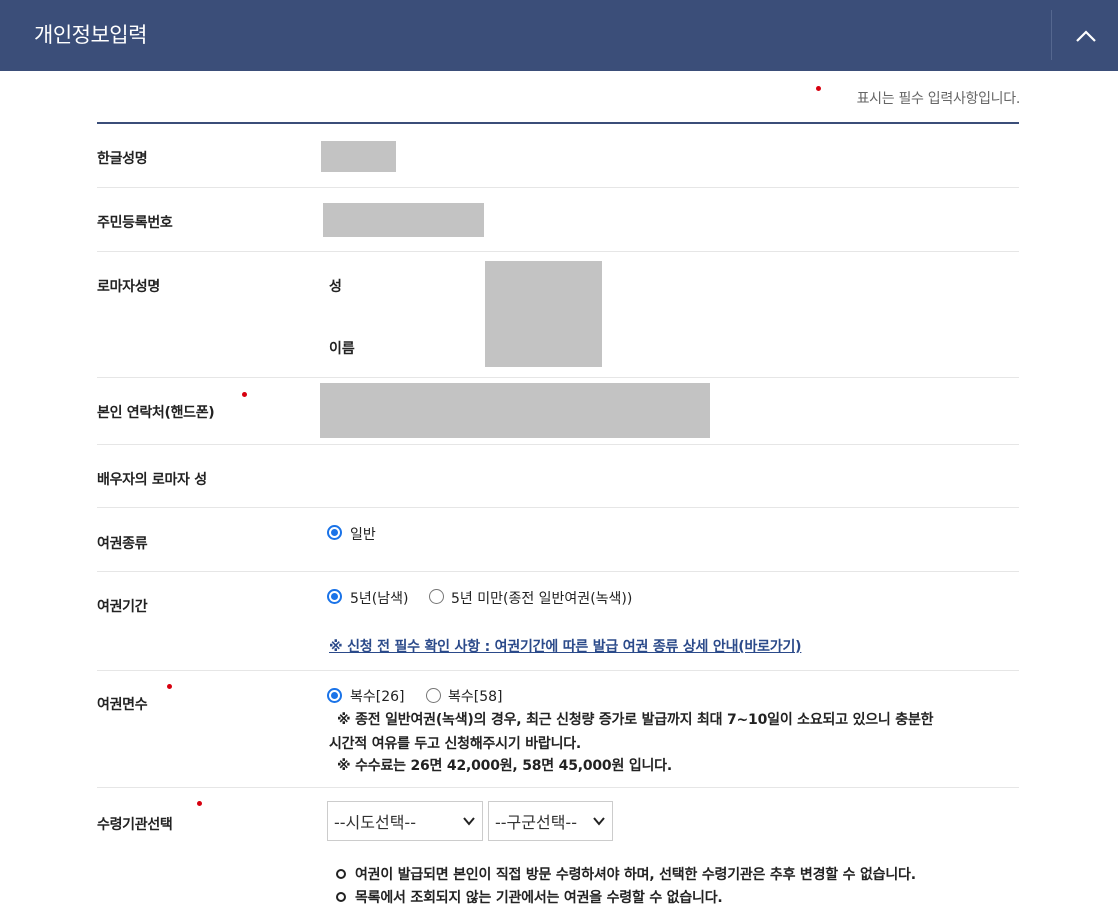 The width and height of the screenshot is (1118, 918). I want to click on collapse-button, so click(1085, 35).